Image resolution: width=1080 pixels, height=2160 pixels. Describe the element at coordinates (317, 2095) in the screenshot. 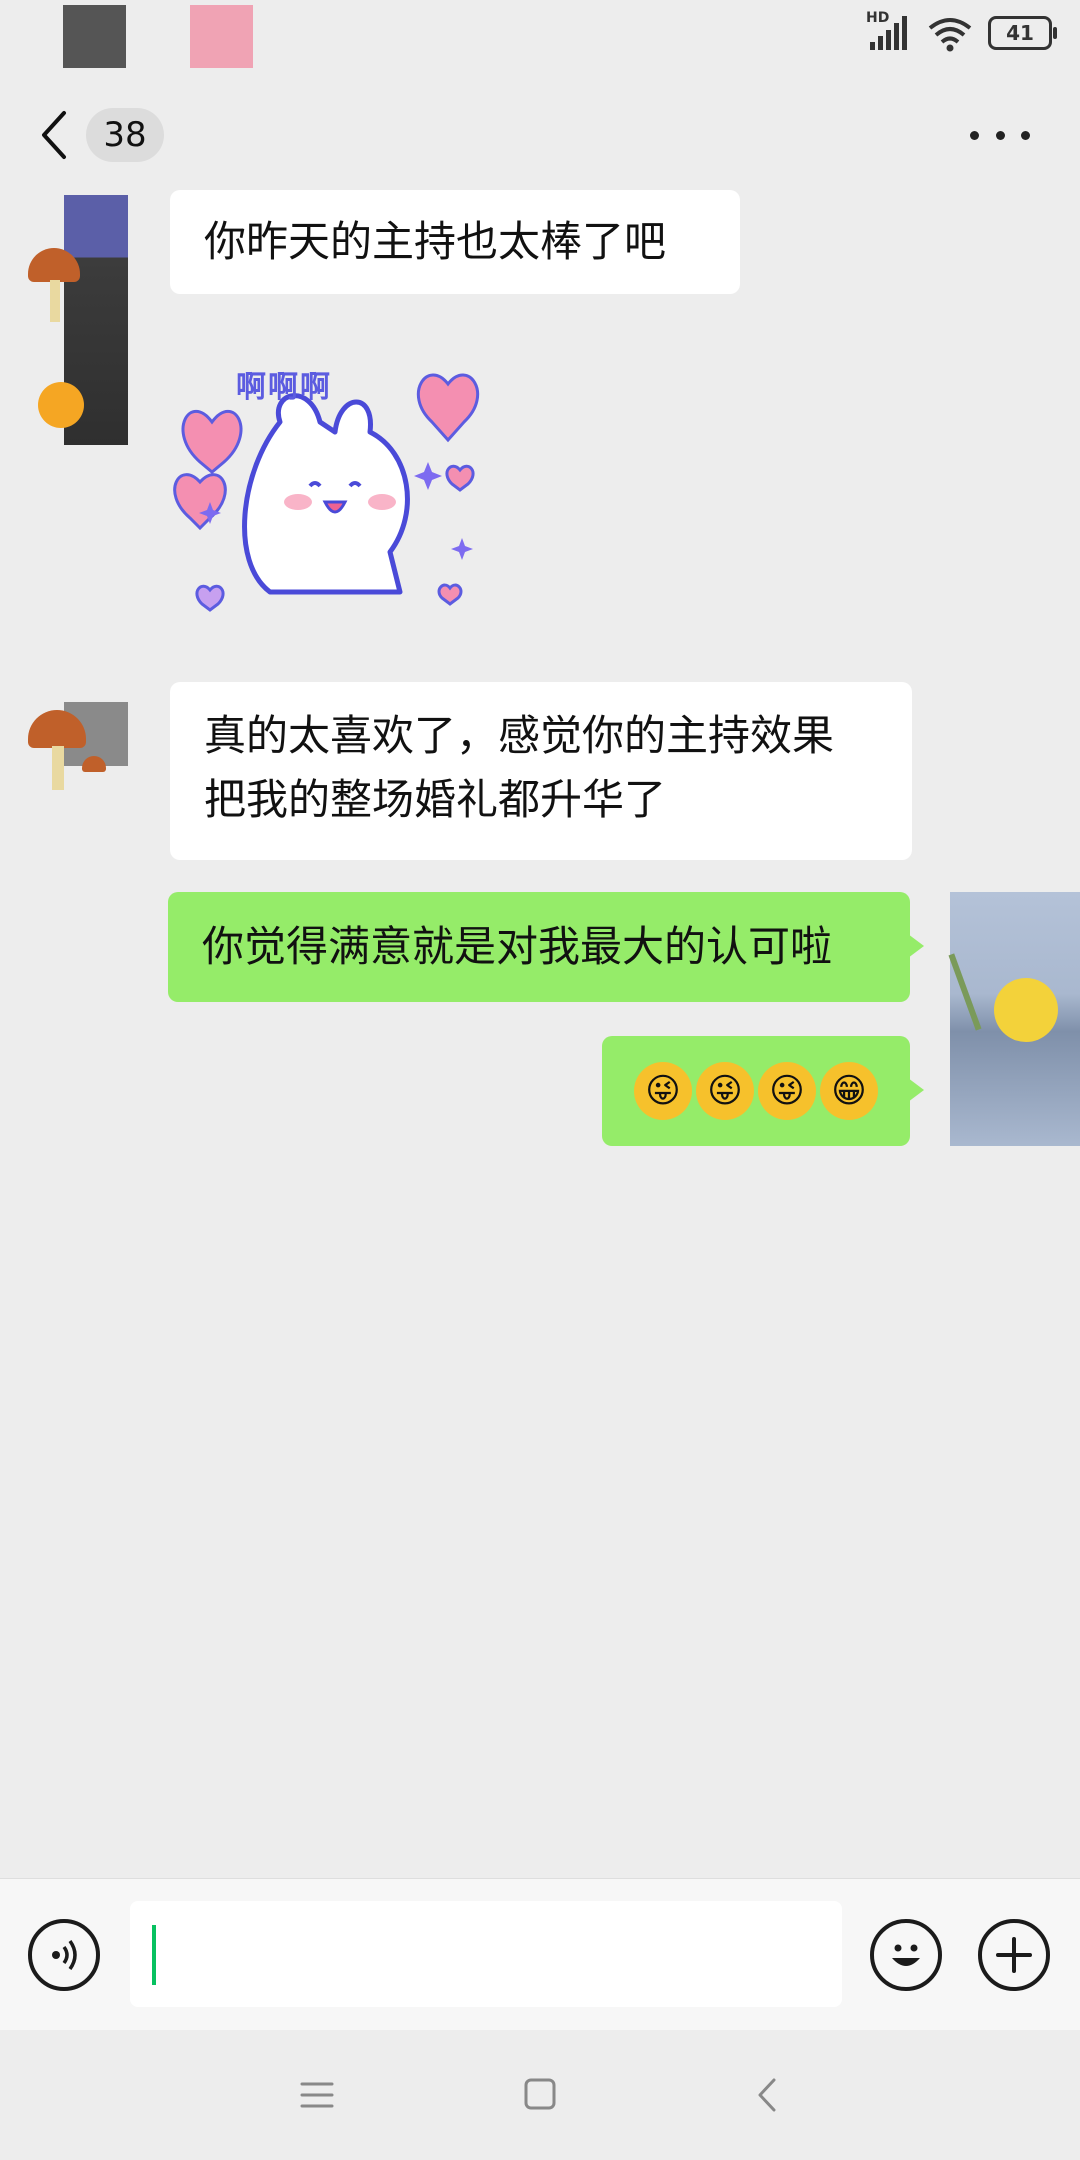

I see `menu-icon` at that location.